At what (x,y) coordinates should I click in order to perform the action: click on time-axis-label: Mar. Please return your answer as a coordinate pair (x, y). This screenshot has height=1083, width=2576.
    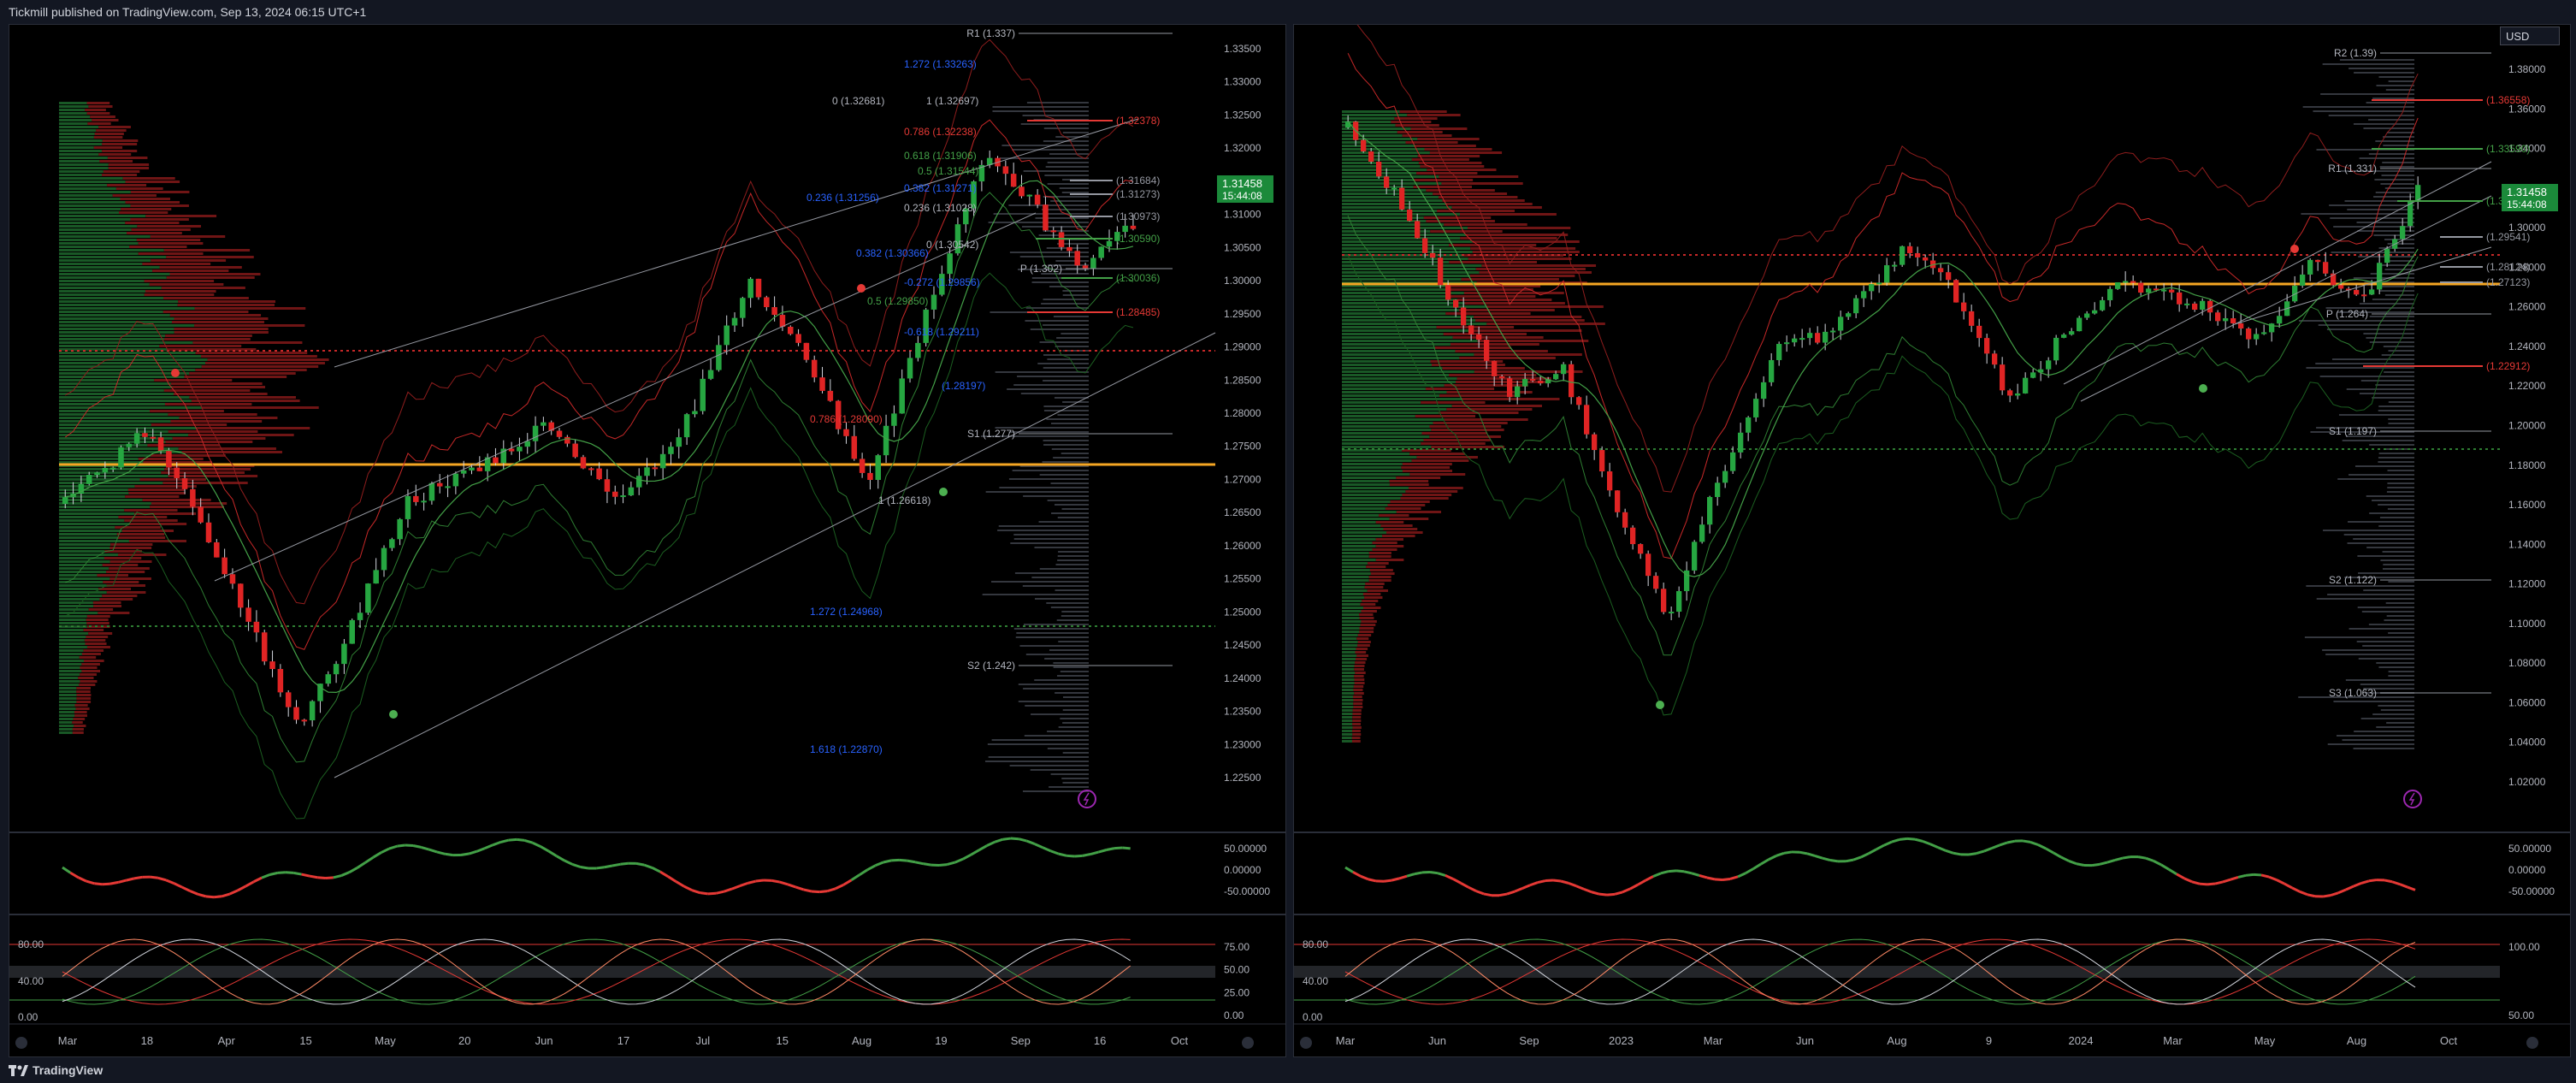
    Looking at the image, I should click on (68, 1040).